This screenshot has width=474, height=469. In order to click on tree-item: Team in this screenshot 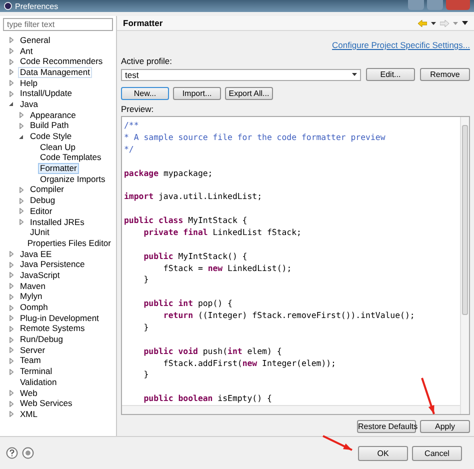, I will do `click(30, 360)`.